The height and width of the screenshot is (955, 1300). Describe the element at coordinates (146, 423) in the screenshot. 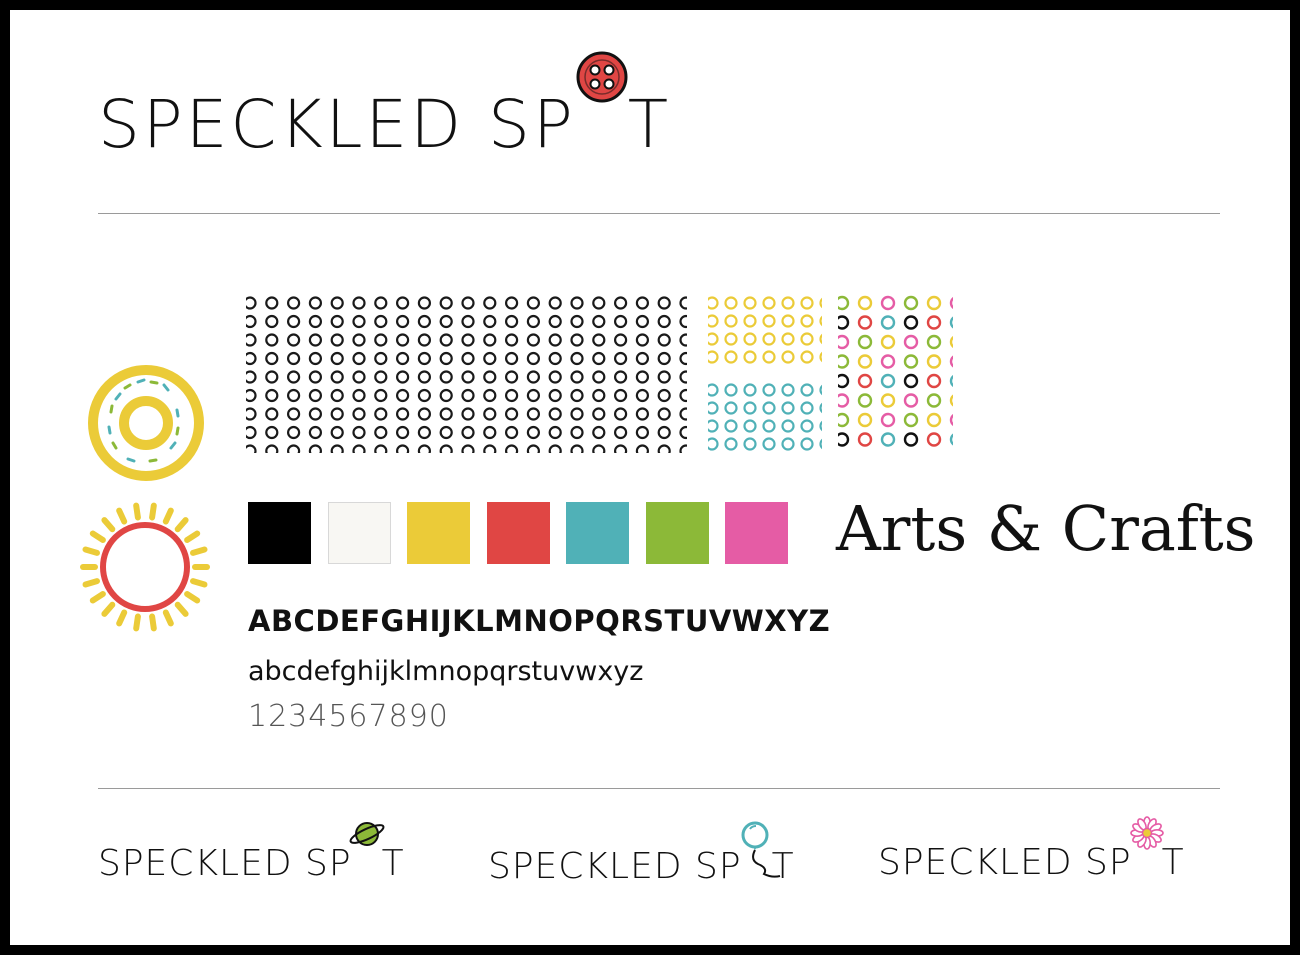

I see `donut-icon` at that location.